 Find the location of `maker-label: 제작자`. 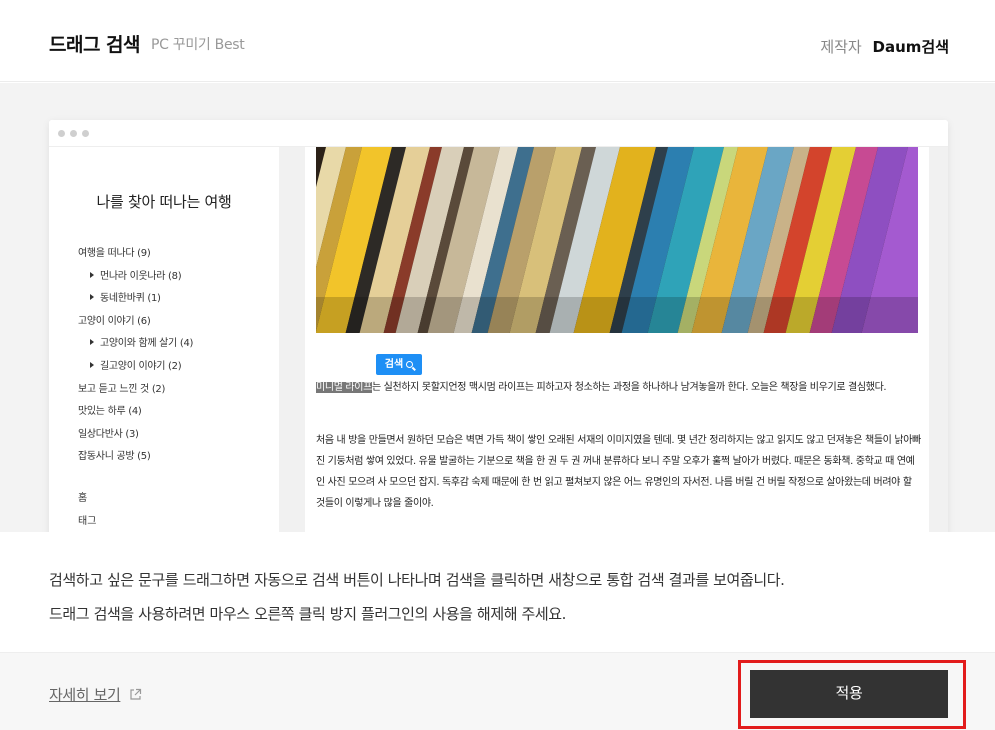

maker-label: 제작자 is located at coordinates (841, 47).